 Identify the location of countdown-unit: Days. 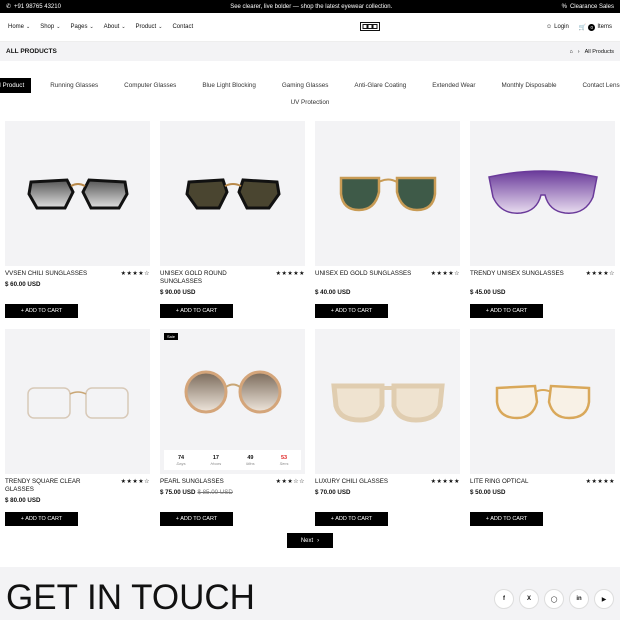
(181, 463).